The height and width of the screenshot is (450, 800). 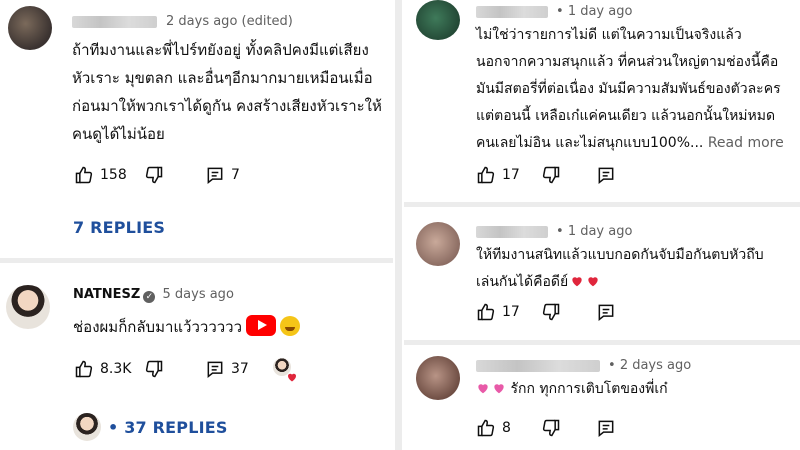 What do you see at coordinates (506, 428) in the screenshot?
I see `like-count: 8` at bounding box center [506, 428].